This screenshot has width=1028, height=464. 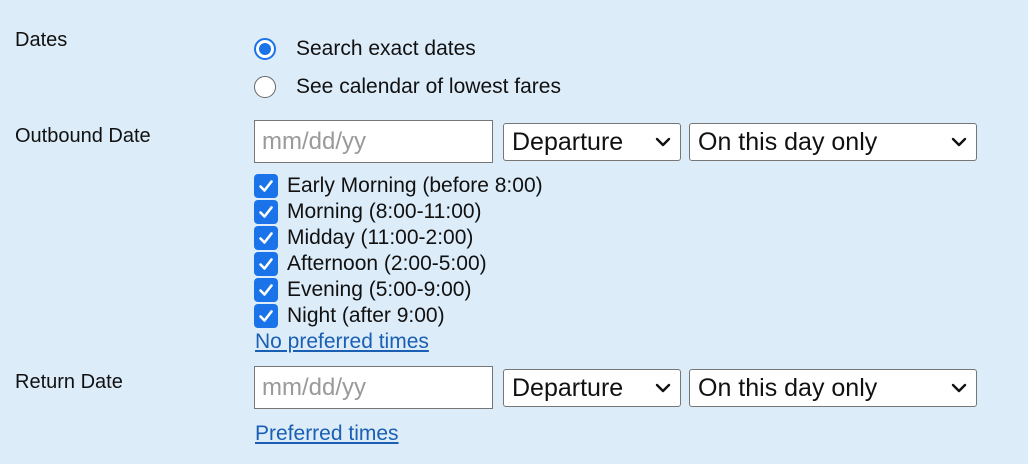 What do you see at coordinates (415, 185) in the screenshot?
I see `time-option-label: Early Morning (before 8:00)` at bounding box center [415, 185].